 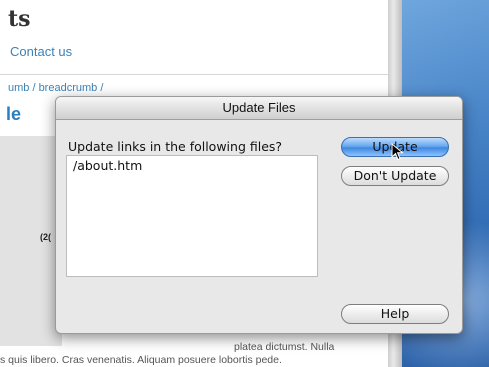 What do you see at coordinates (192, 165) in the screenshot?
I see `list-item: /about.htm` at bounding box center [192, 165].